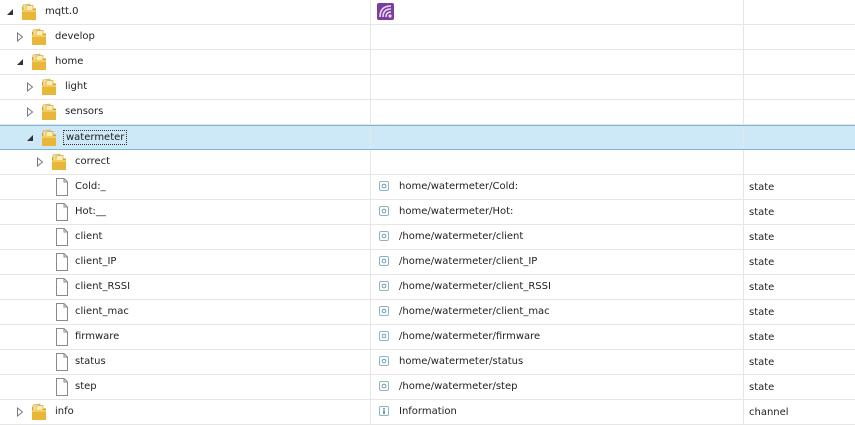  I want to click on tree-row: firmware/home/watermeter/firmware state, so click(427, 337).